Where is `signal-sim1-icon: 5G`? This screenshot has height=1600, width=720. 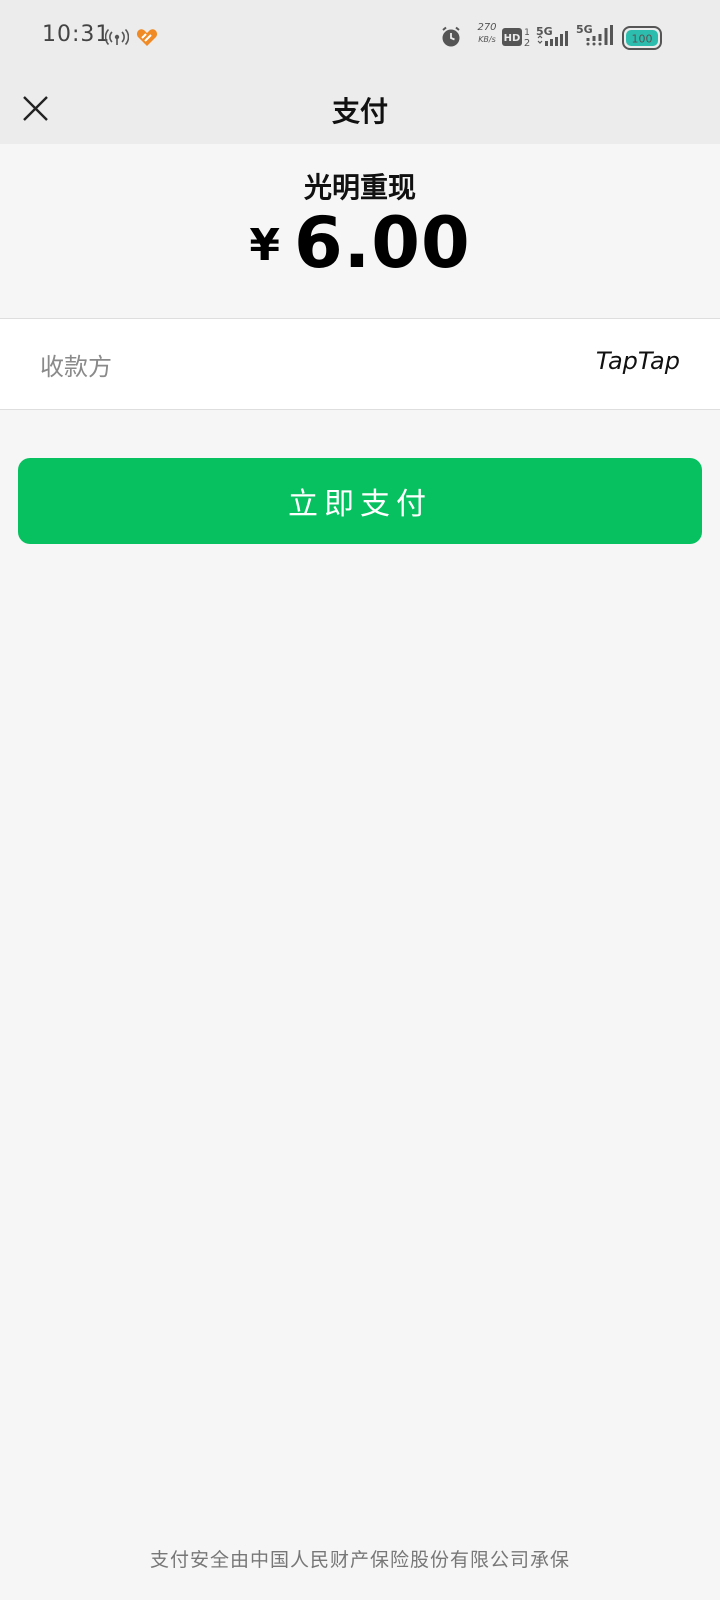
signal-sim1-icon: 5G is located at coordinates (553, 38).